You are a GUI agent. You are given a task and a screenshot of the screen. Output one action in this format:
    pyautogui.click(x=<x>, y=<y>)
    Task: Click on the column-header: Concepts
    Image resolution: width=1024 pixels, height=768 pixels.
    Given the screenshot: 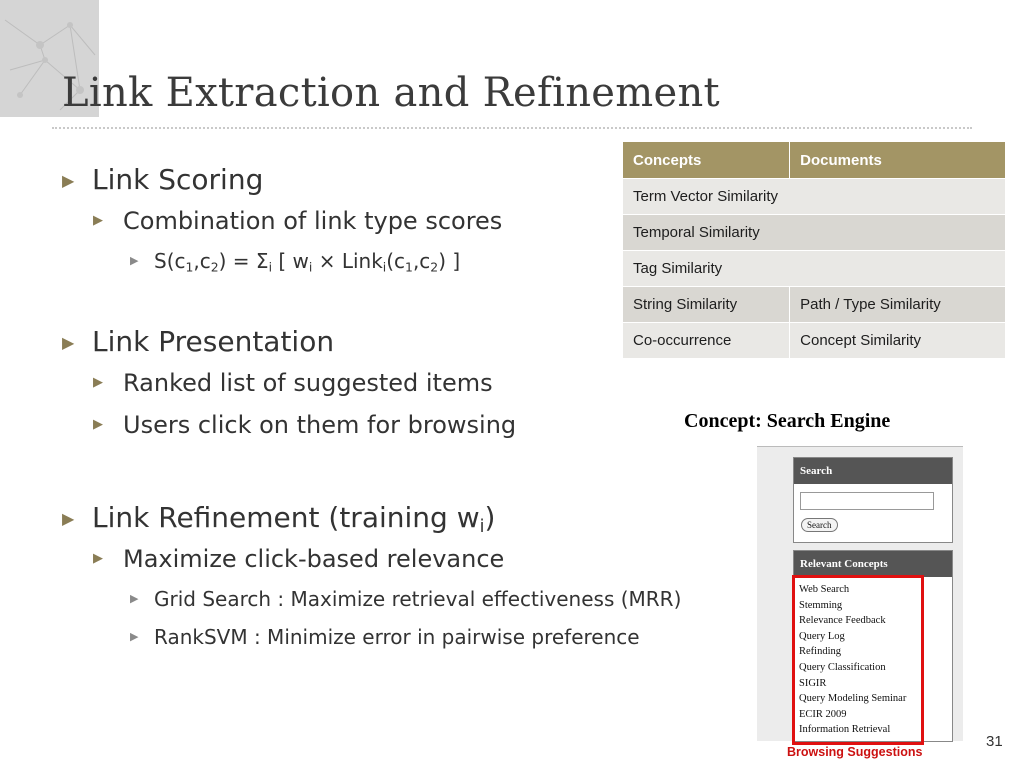 What is the action you would take?
    pyautogui.click(x=706, y=160)
    